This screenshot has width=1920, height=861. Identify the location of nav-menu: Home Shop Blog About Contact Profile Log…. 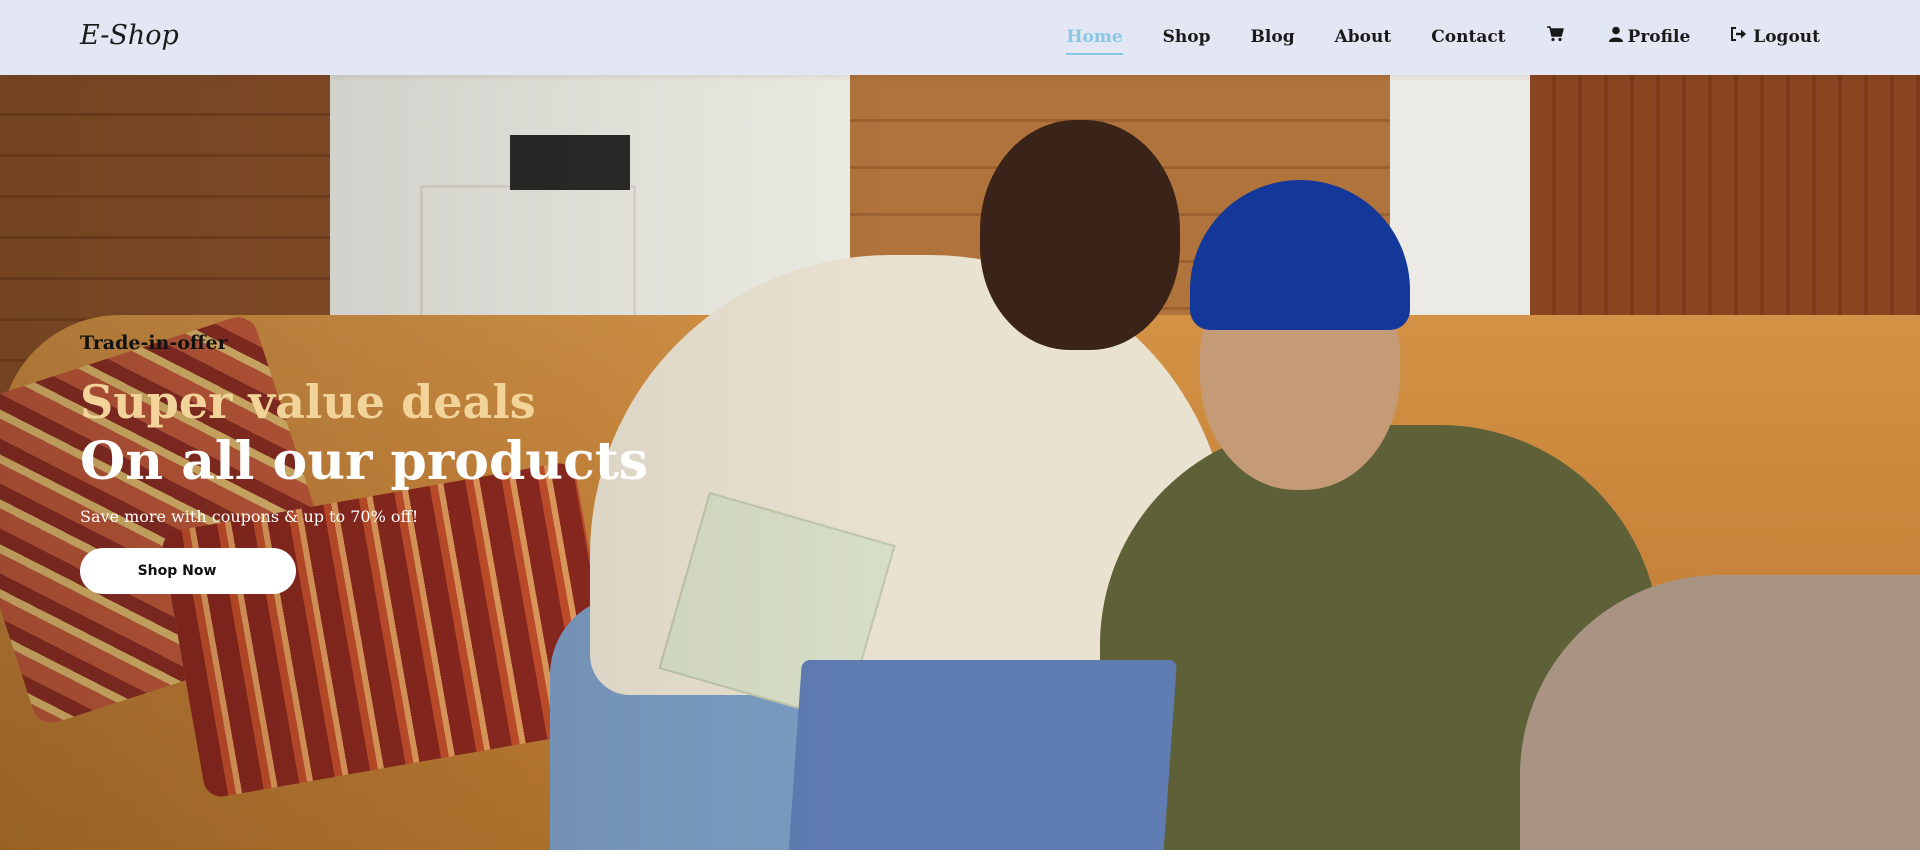
(1423, 37).